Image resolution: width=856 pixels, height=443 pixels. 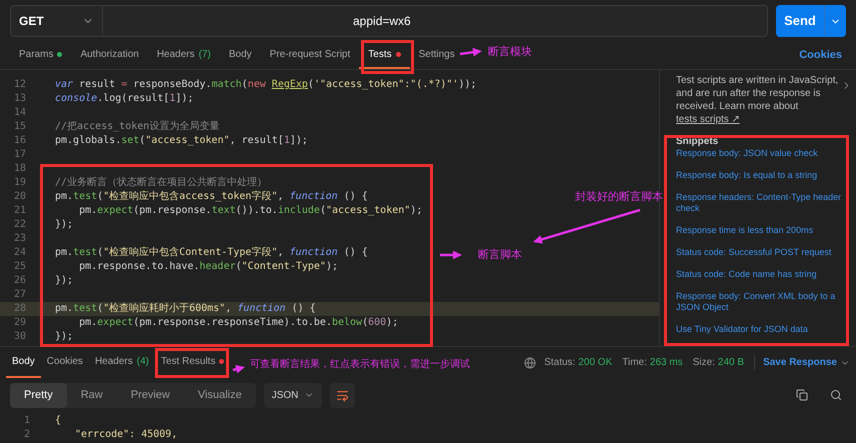 What do you see at coordinates (619, 197) in the screenshot?
I see `annotation-label: 封装好的断言脚本` at bounding box center [619, 197].